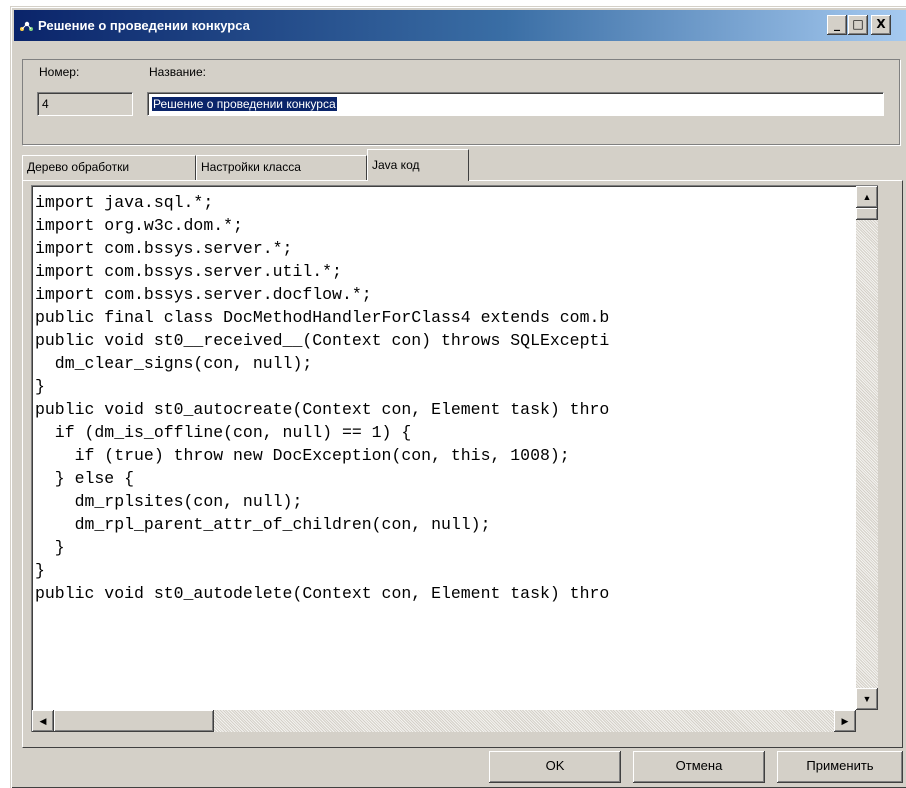  What do you see at coordinates (139, 225) in the screenshot?
I see `code-line: import org.w3c.dom.*;` at bounding box center [139, 225].